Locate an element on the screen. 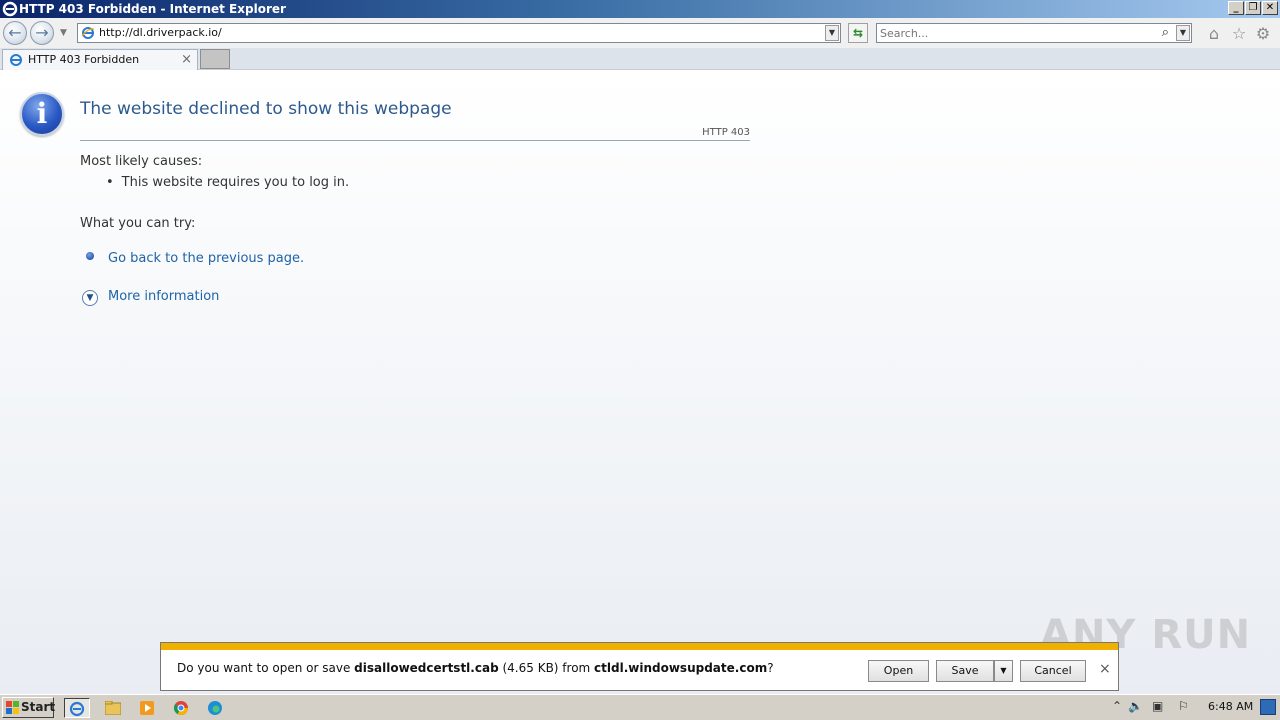  taskbar-explorer-folder-icon is located at coordinates (113, 708).